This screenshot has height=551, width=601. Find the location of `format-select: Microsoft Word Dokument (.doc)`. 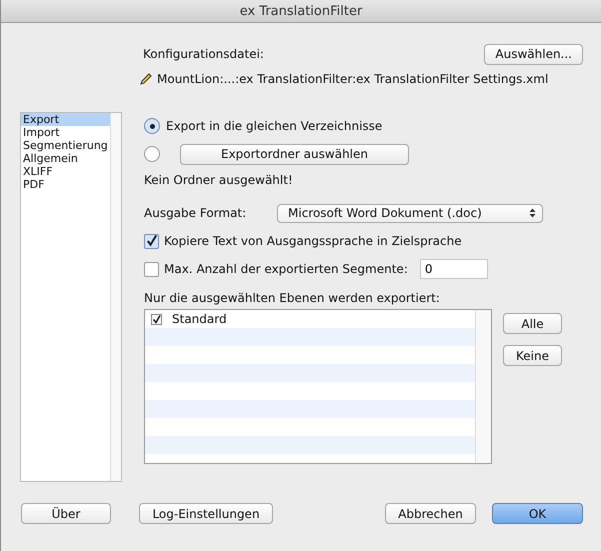

format-select: Microsoft Word Dokument (.doc) is located at coordinates (410, 213).